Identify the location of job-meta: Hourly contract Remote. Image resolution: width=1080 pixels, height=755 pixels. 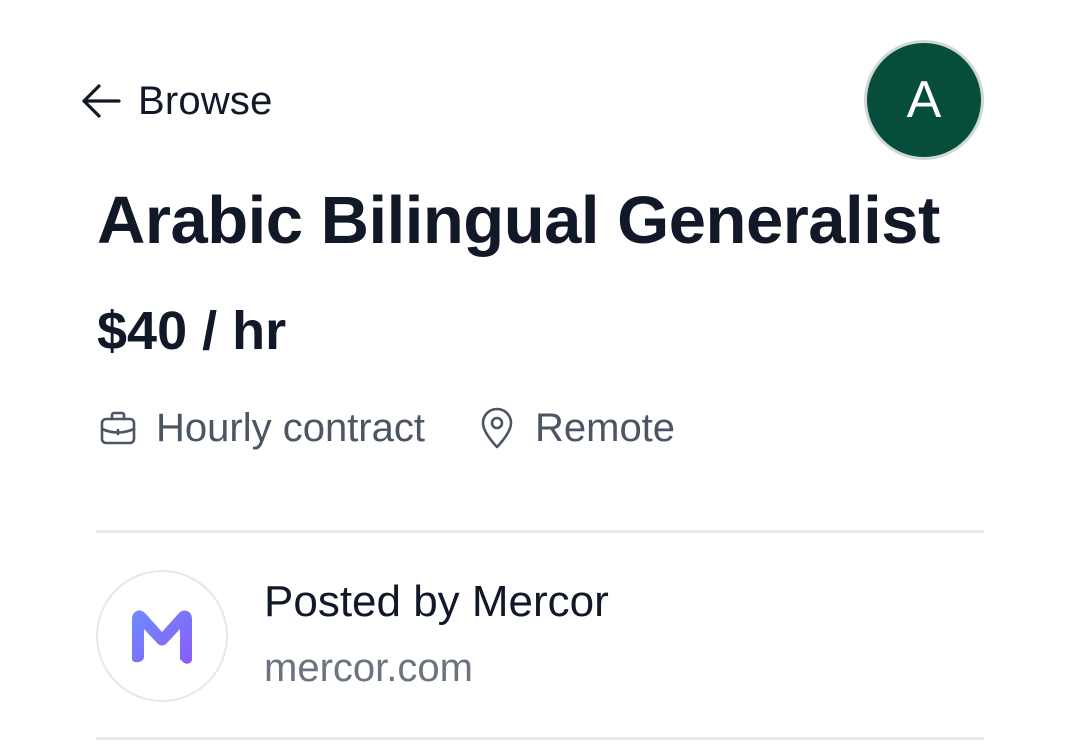
(386, 428).